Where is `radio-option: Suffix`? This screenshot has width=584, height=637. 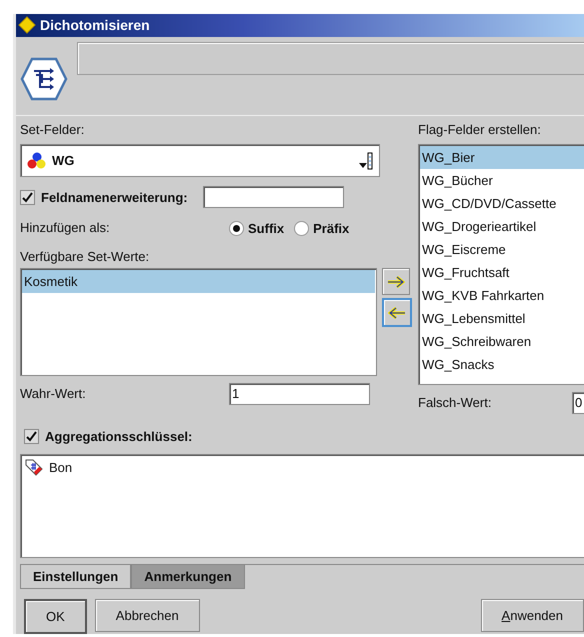
radio-option: Suffix is located at coordinates (256, 228).